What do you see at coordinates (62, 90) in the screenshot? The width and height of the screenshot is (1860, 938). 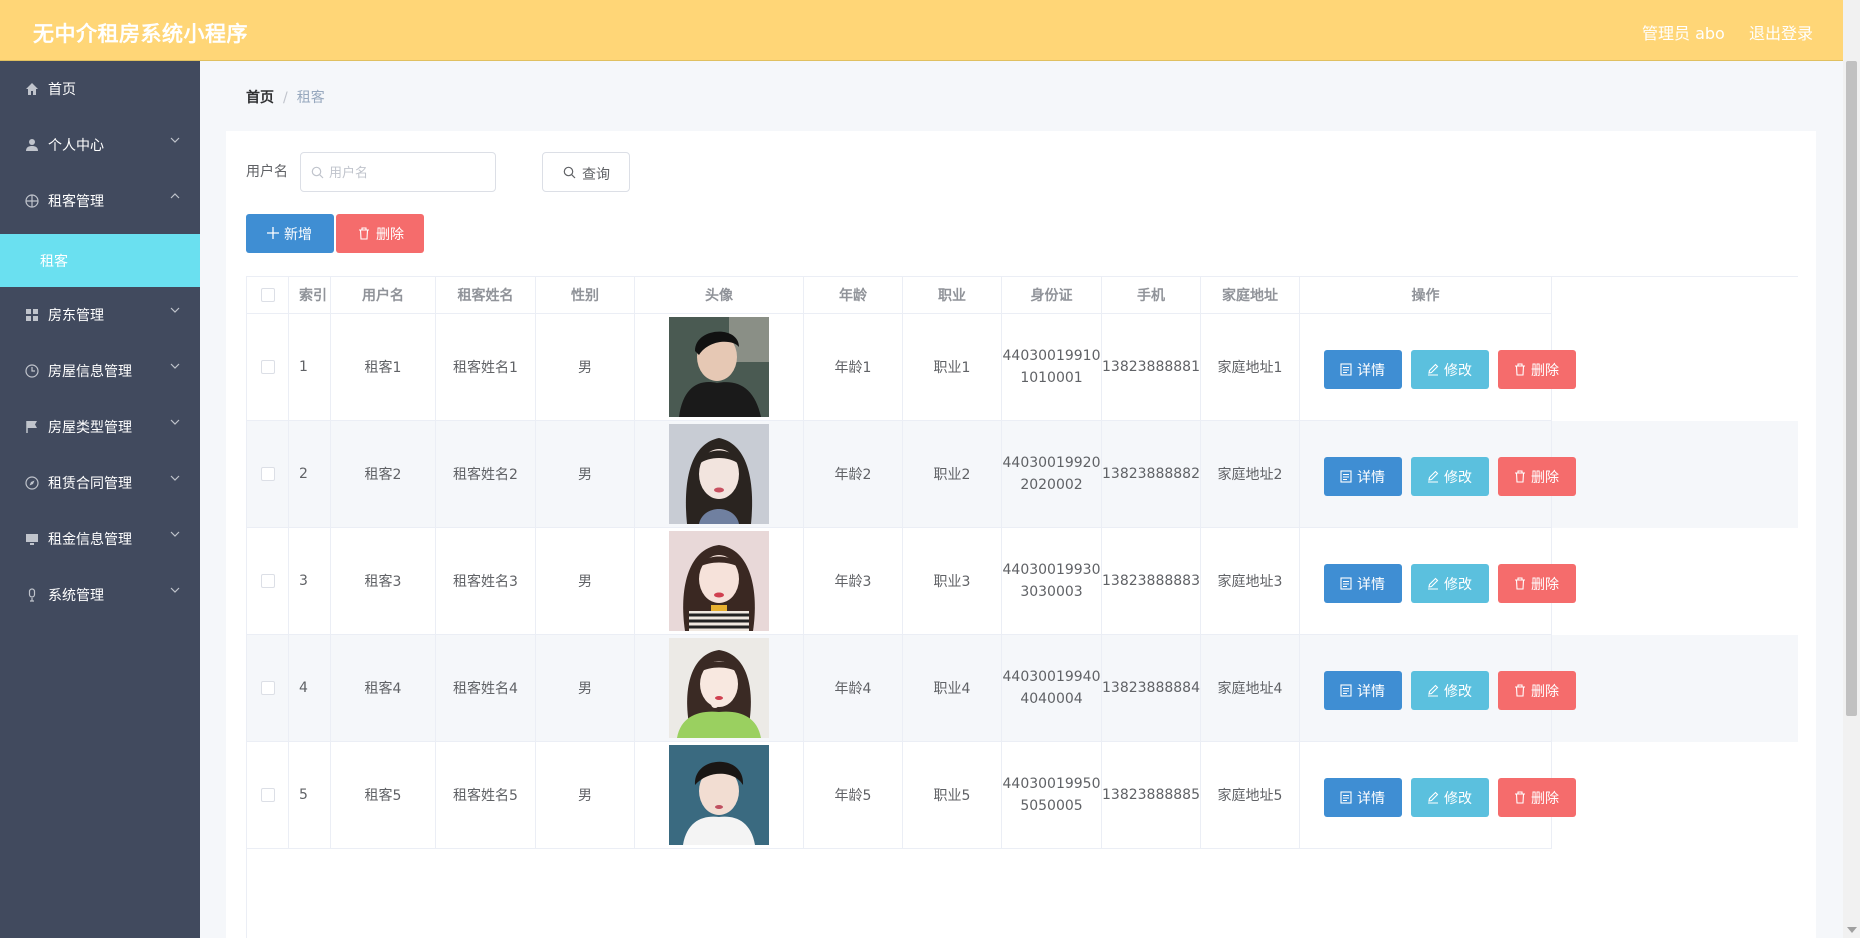 I see `sidebar-item-label: 首页` at bounding box center [62, 90].